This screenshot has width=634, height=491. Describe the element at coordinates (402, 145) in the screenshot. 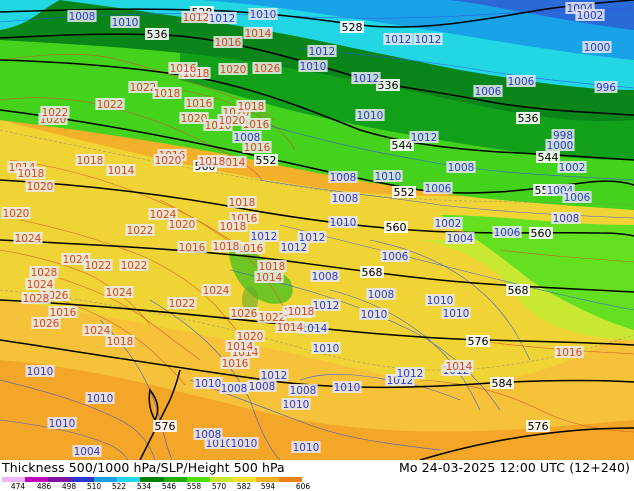

I see `height500-label: 544` at that location.